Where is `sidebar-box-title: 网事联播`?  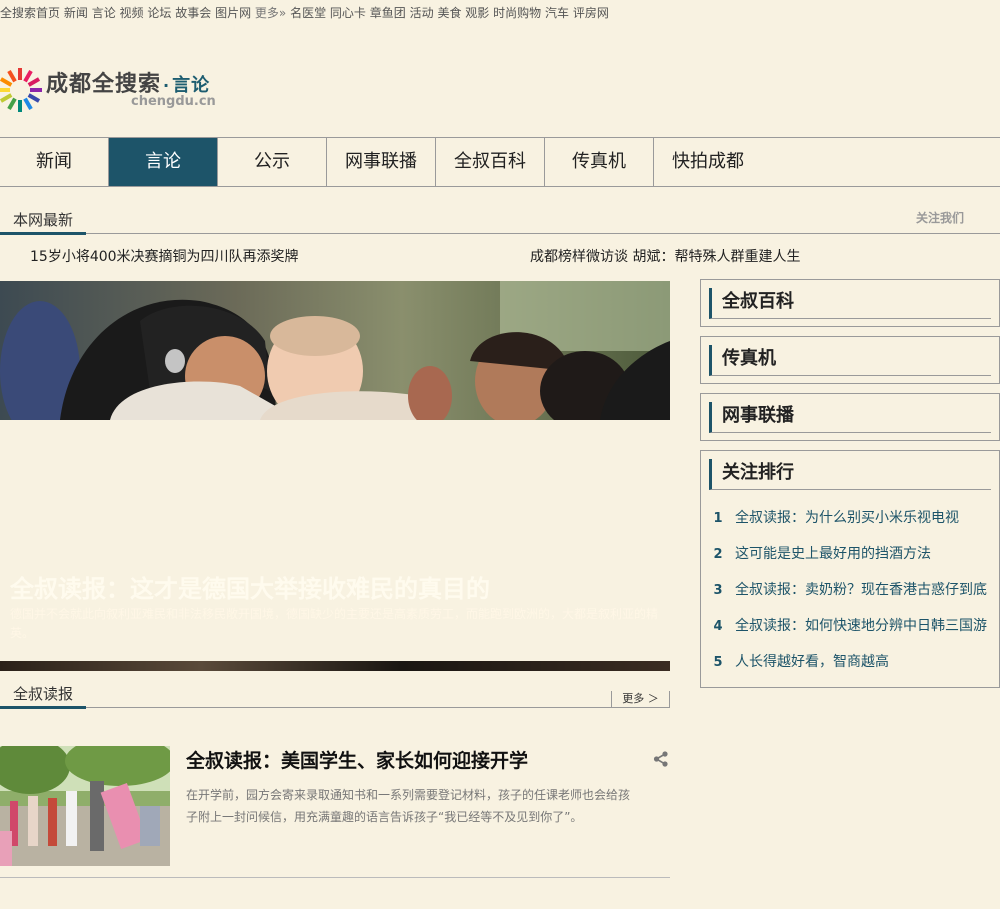
sidebar-box-title: 网事联播 is located at coordinates (850, 417).